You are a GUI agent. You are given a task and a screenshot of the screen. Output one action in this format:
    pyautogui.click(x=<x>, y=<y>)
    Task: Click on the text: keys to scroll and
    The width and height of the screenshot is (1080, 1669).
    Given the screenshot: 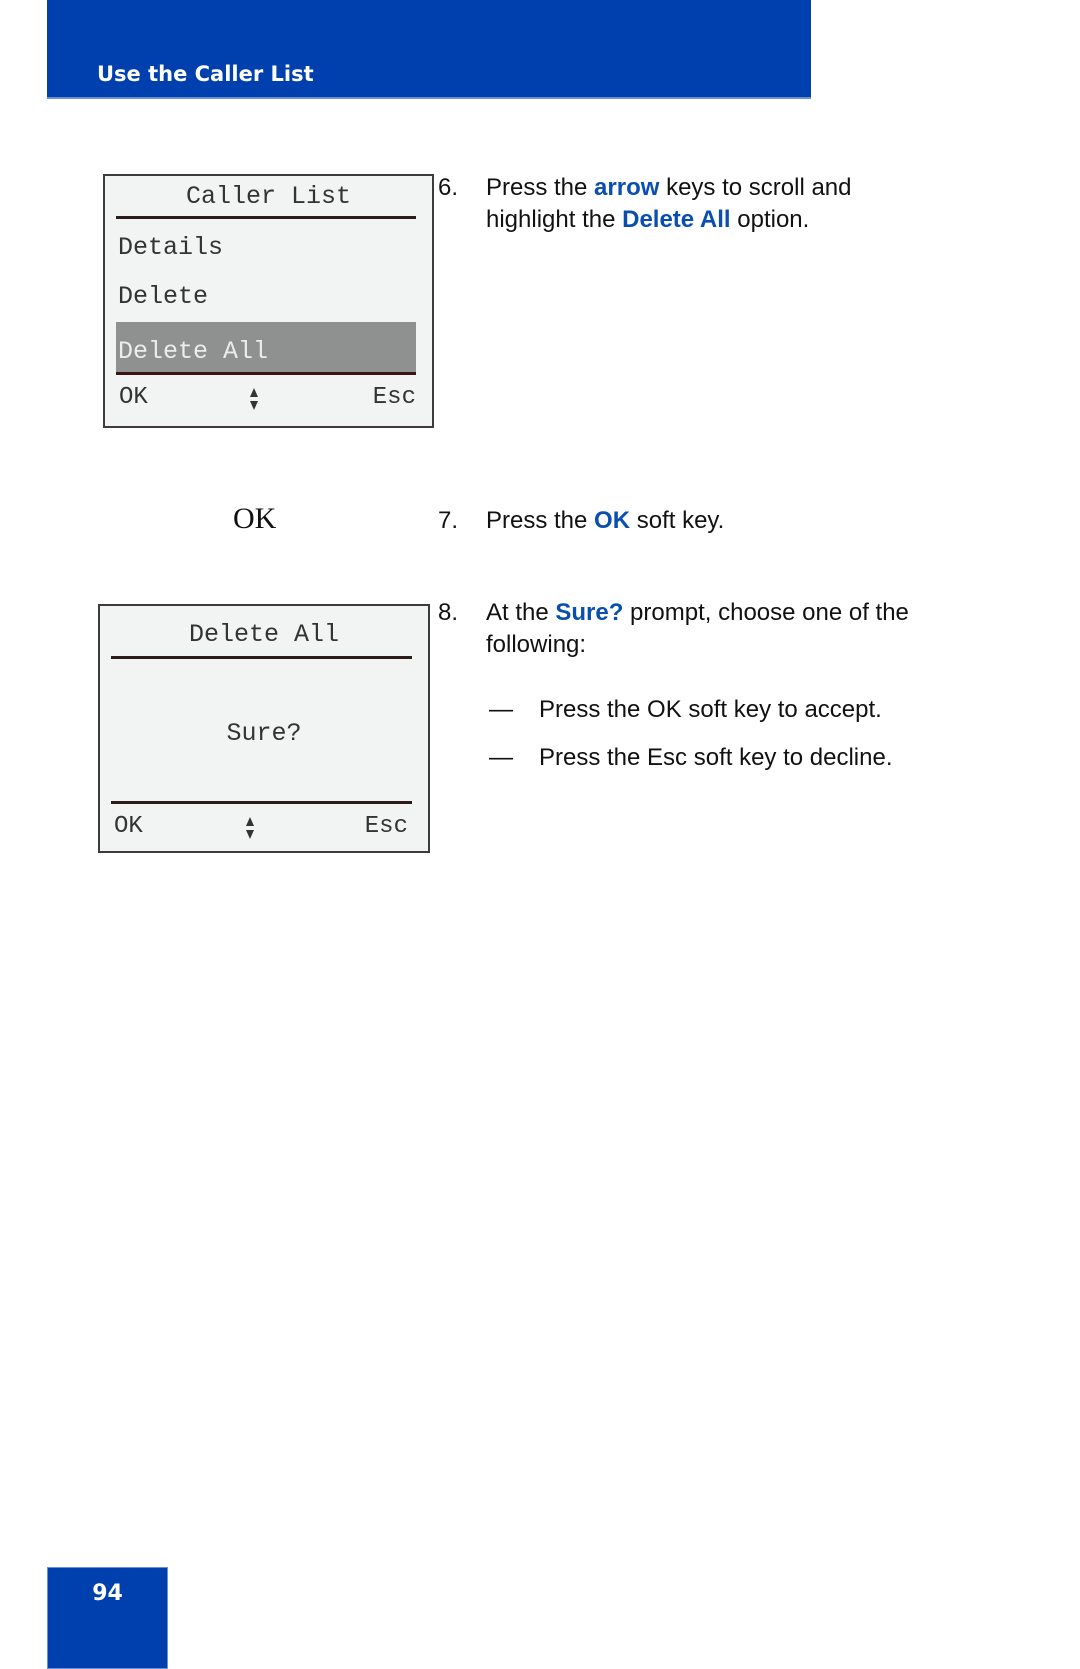 What is the action you would take?
    pyautogui.click(x=755, y=187)
    